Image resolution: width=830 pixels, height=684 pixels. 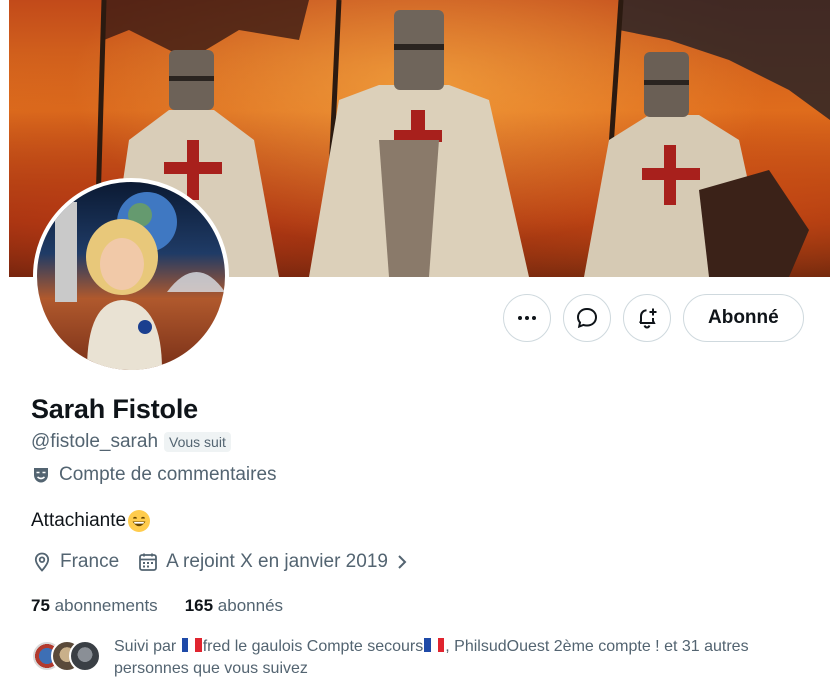 I want to click on followed-by-name-2: PhilsudOuest 2ème compte !, so click(x=557, y=646).